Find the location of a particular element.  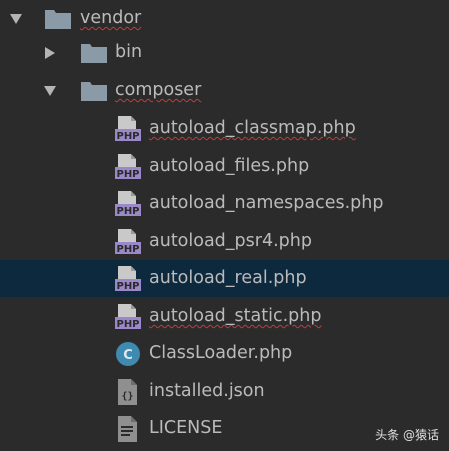

tree-file-item: PHP autoload_classmap.php is located at coordinates (224, 128).